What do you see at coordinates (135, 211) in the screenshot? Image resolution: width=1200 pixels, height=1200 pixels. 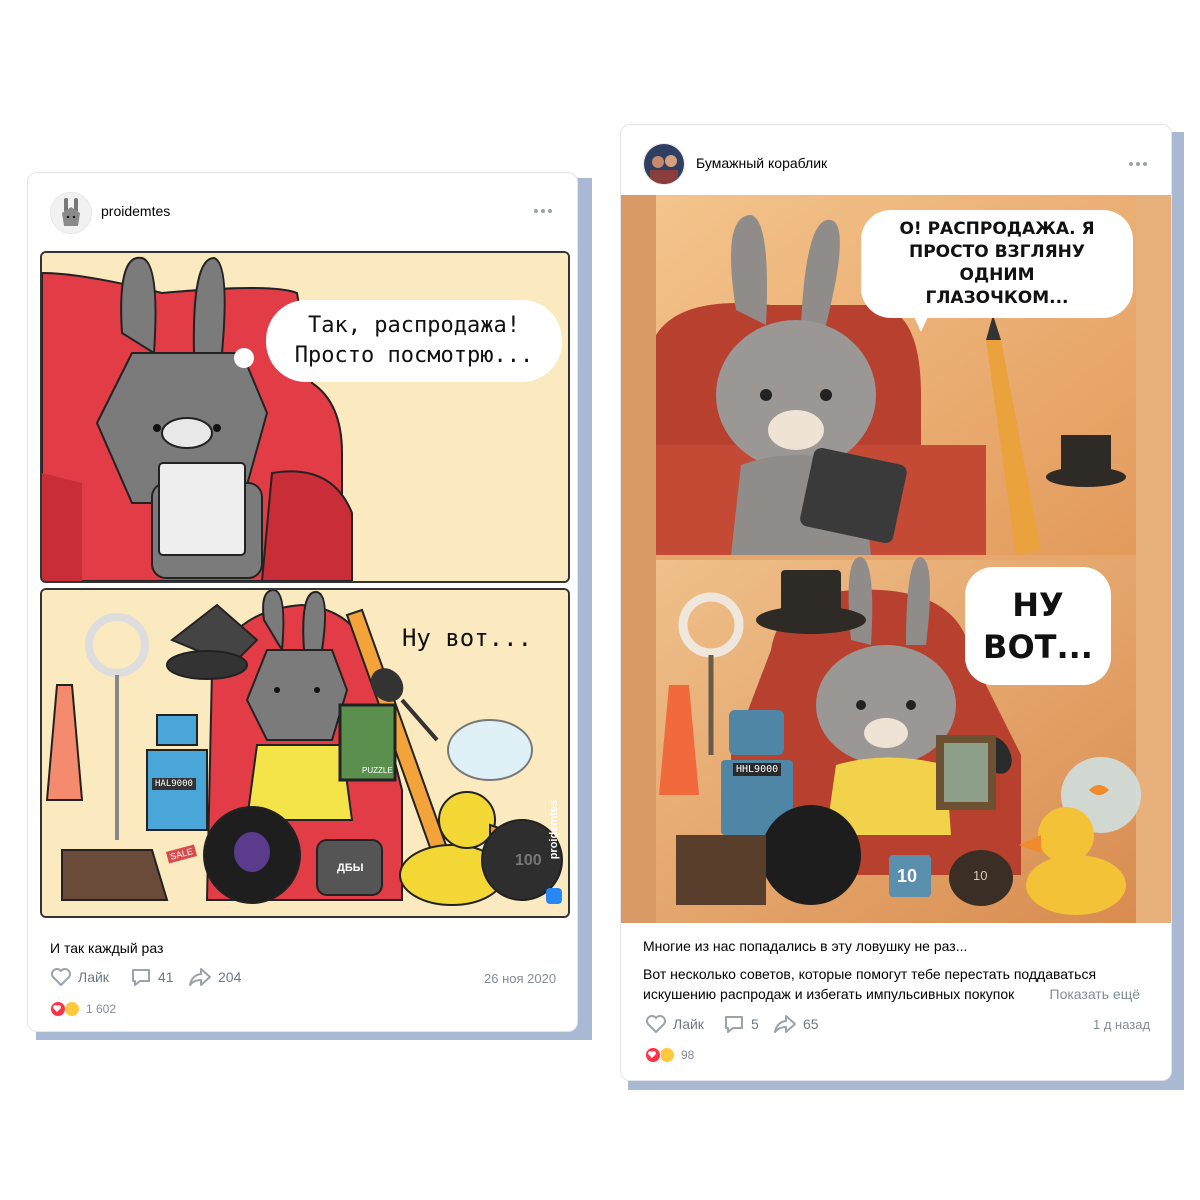 I see `left-author-name: proidemtes` at bounding box center [135, 211].